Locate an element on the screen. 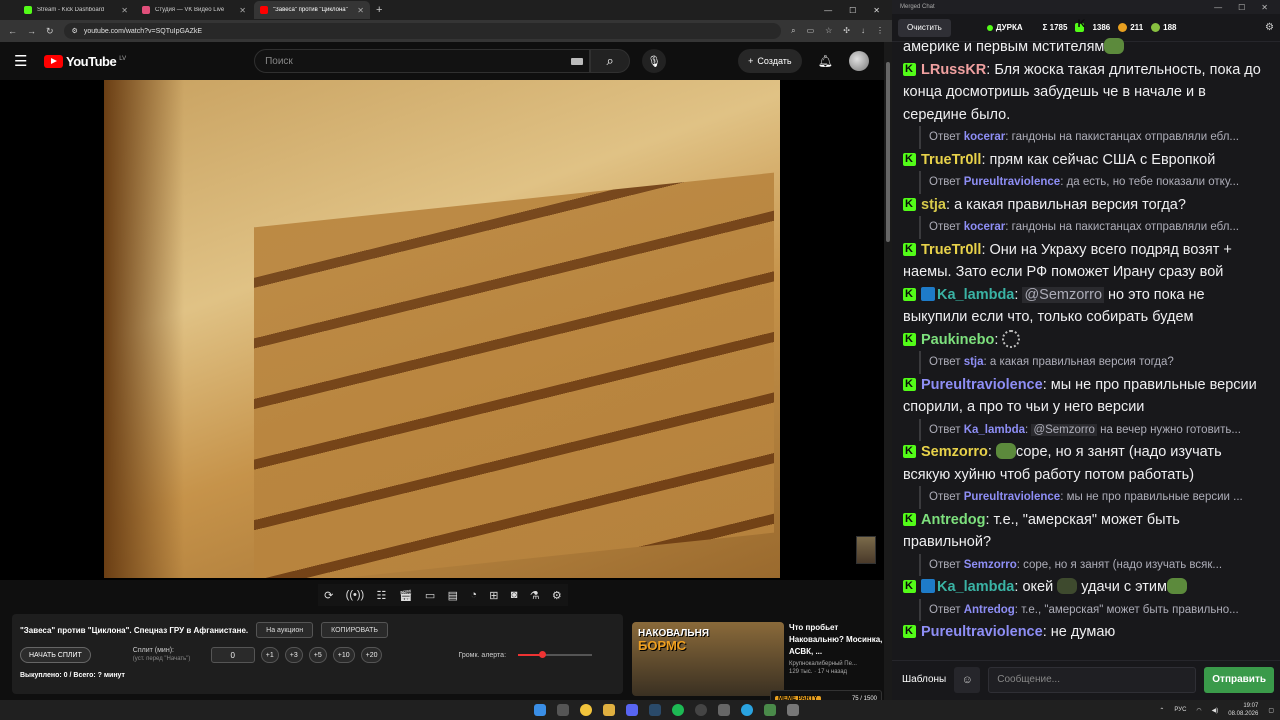 This screenshot has height=720, width=1280. discord-icon is located at coordinates (632, 710).